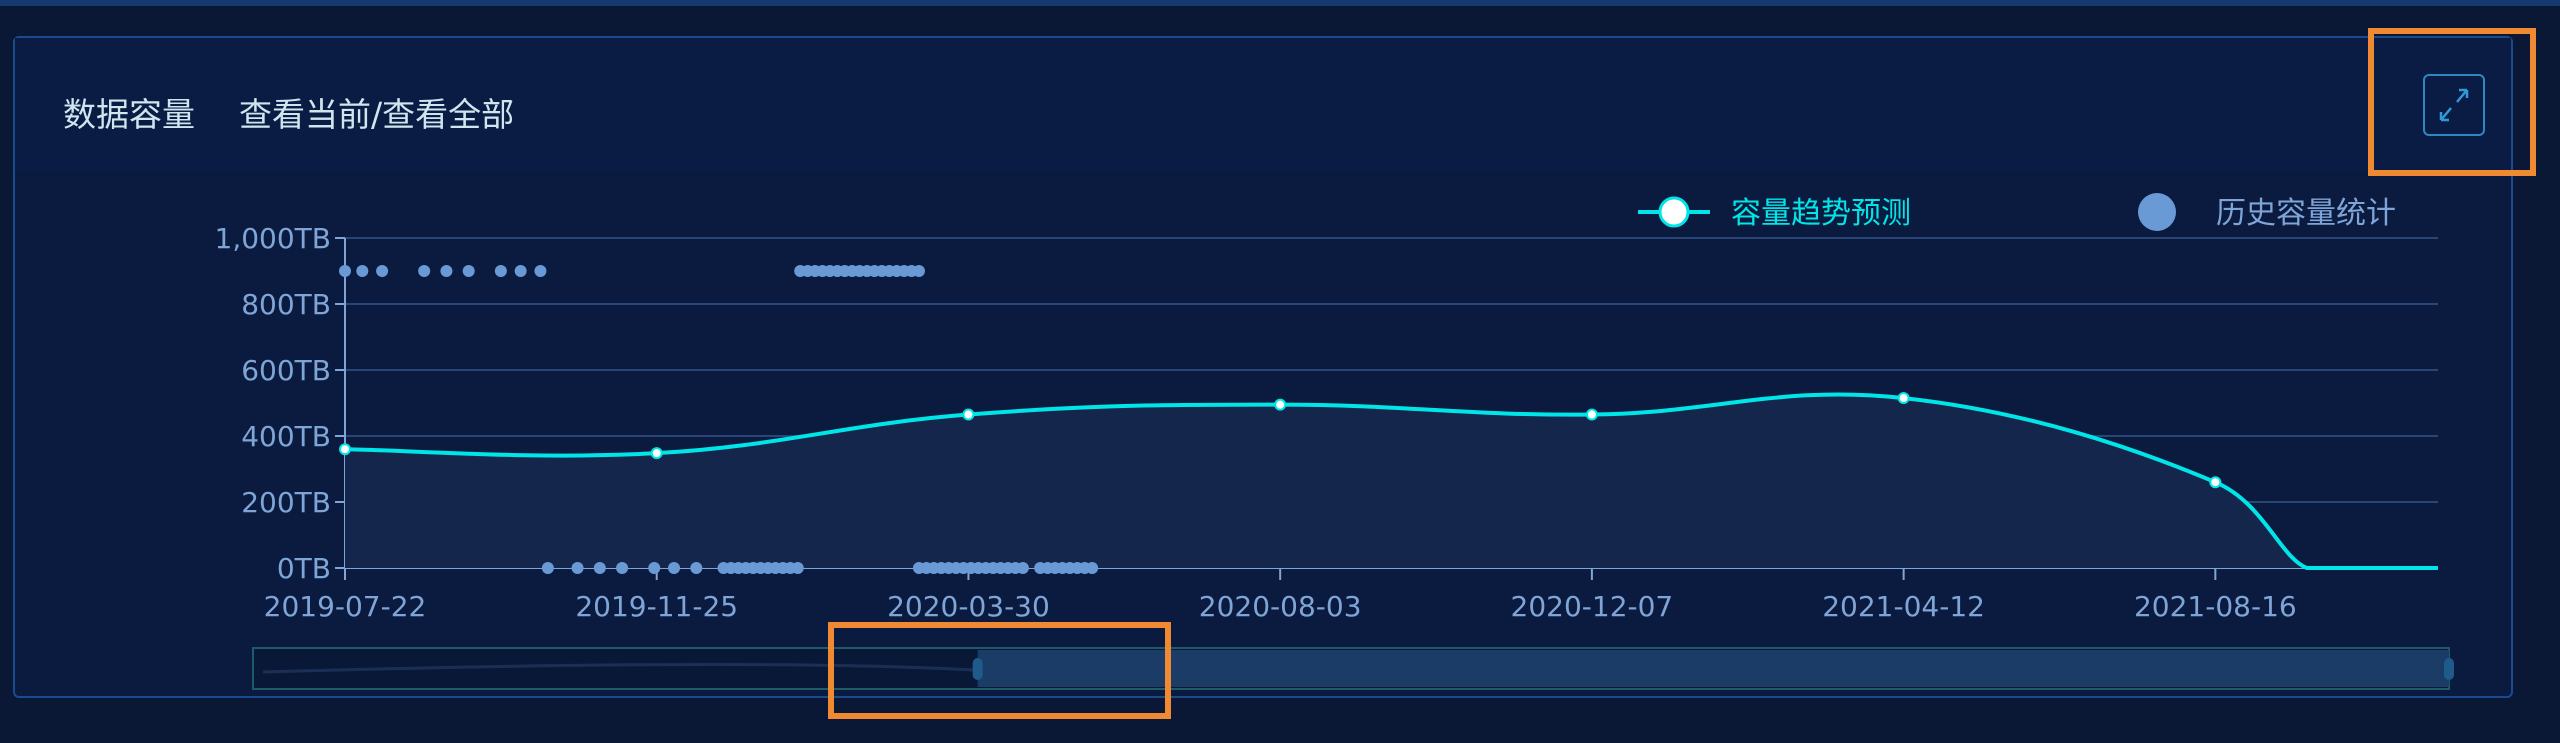 This screenshot has height=743, width=2560. I want to click on x-tick-label: 2020-03-30, so click(968, 606).